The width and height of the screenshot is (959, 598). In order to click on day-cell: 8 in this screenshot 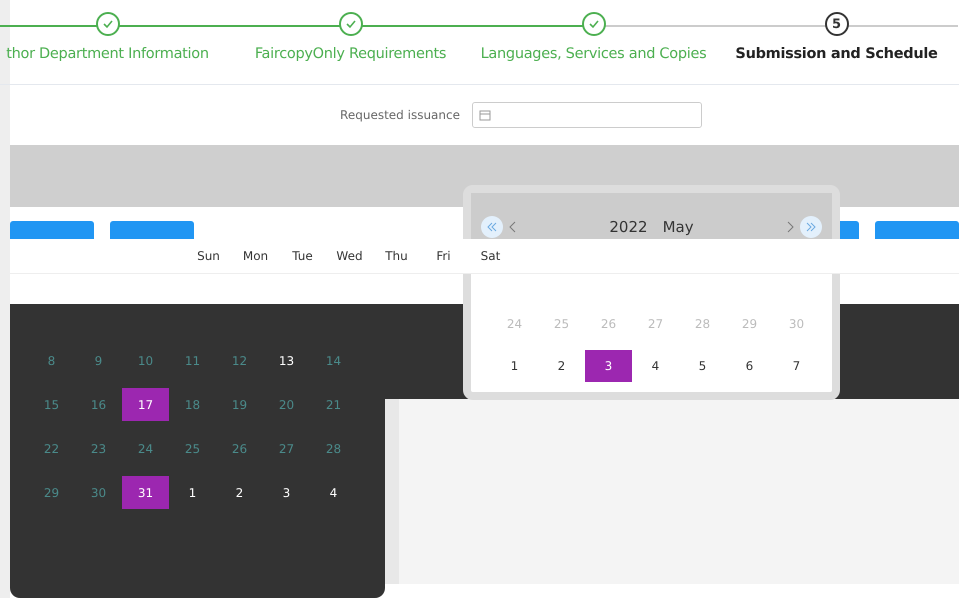, I will do `click(51, 360)`.